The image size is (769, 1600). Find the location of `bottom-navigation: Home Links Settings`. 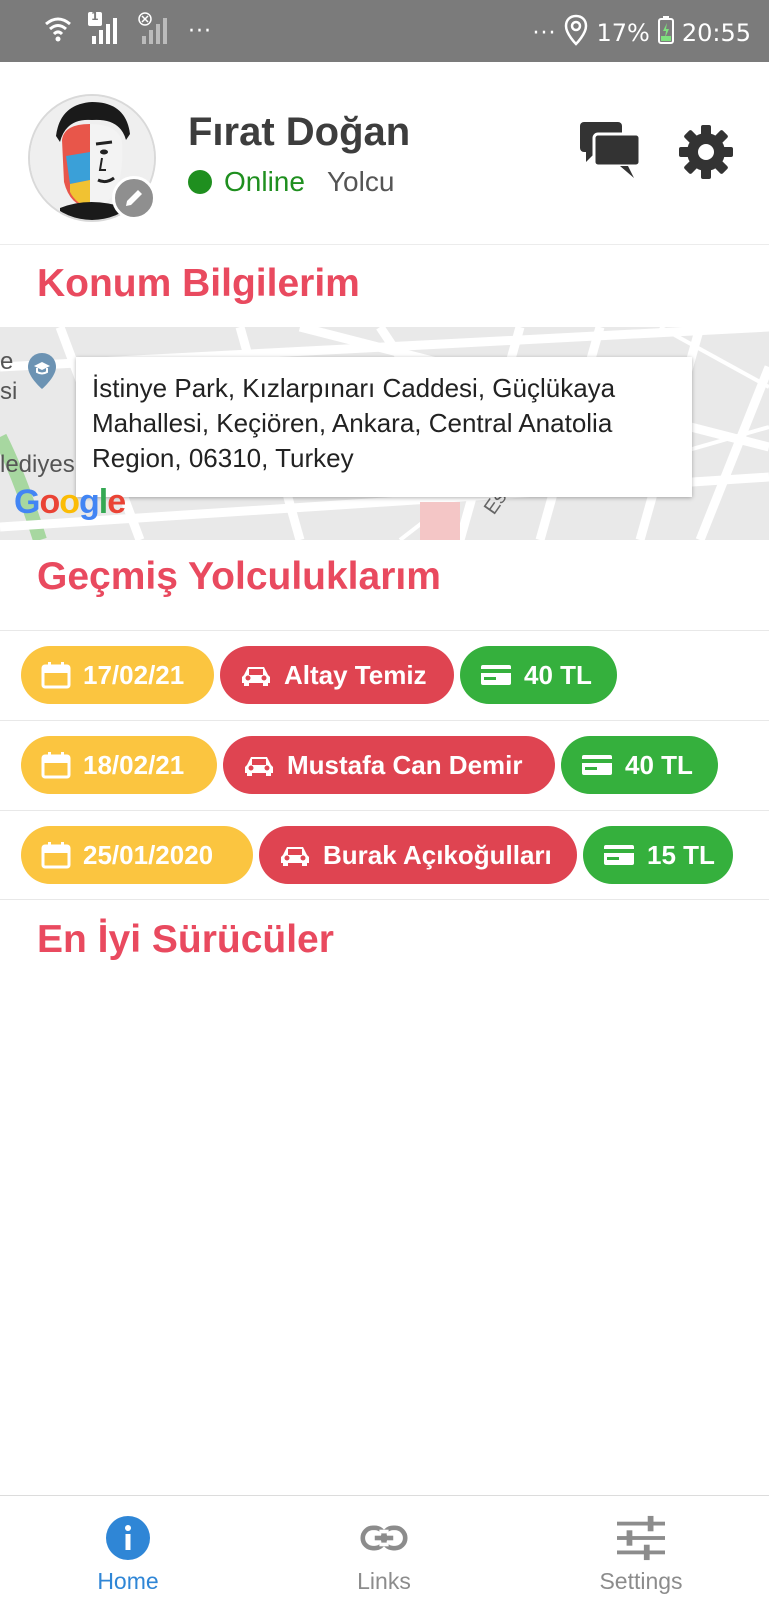

bottom-navigation: Home Links Settings is located at coordinates (384, 1547).